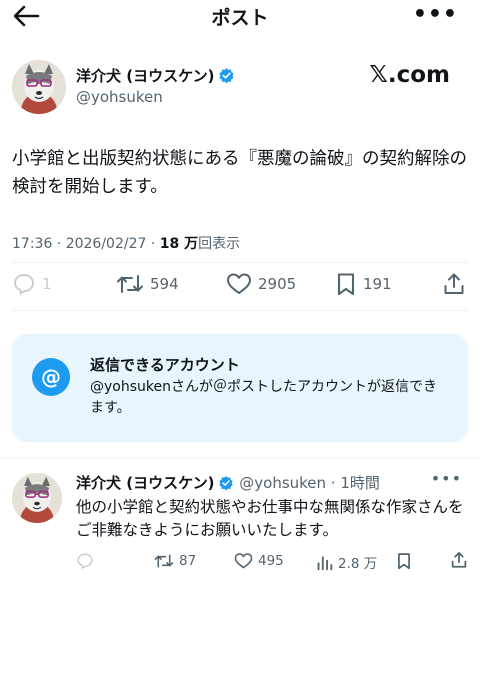 This screenshot has height=680, width=480. Describe the element at coordinates (145, 76) in the screenshot. I see `author-name-text: 洋介犬 (ヨウスケン)` at that location.